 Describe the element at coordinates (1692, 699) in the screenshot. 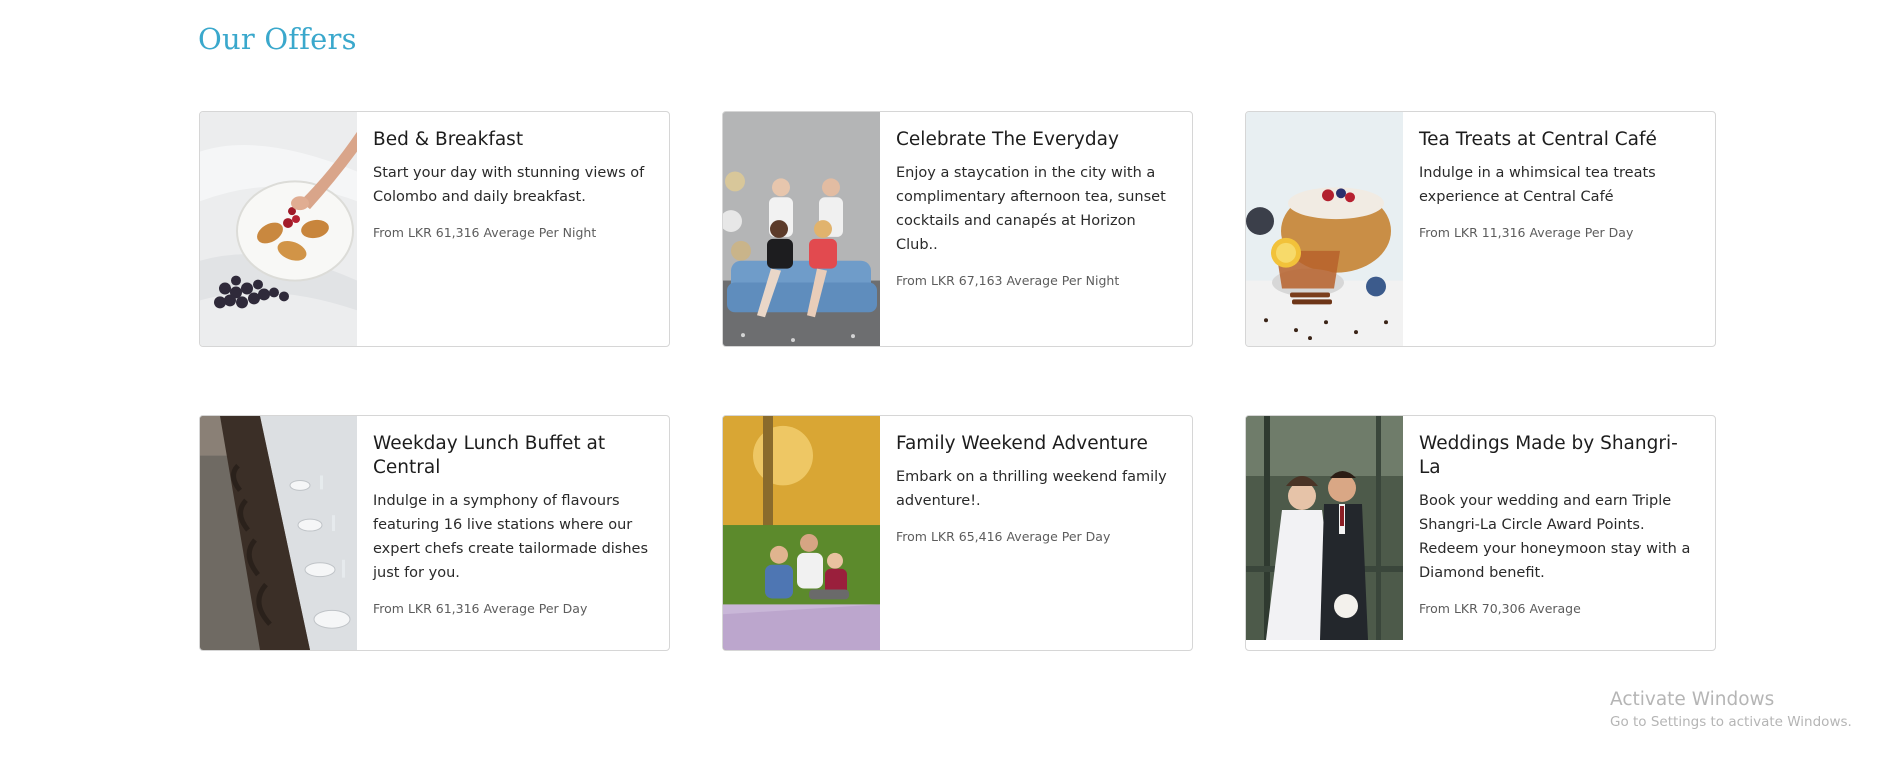

I see `watermark-title: Activate Windows` at that location.